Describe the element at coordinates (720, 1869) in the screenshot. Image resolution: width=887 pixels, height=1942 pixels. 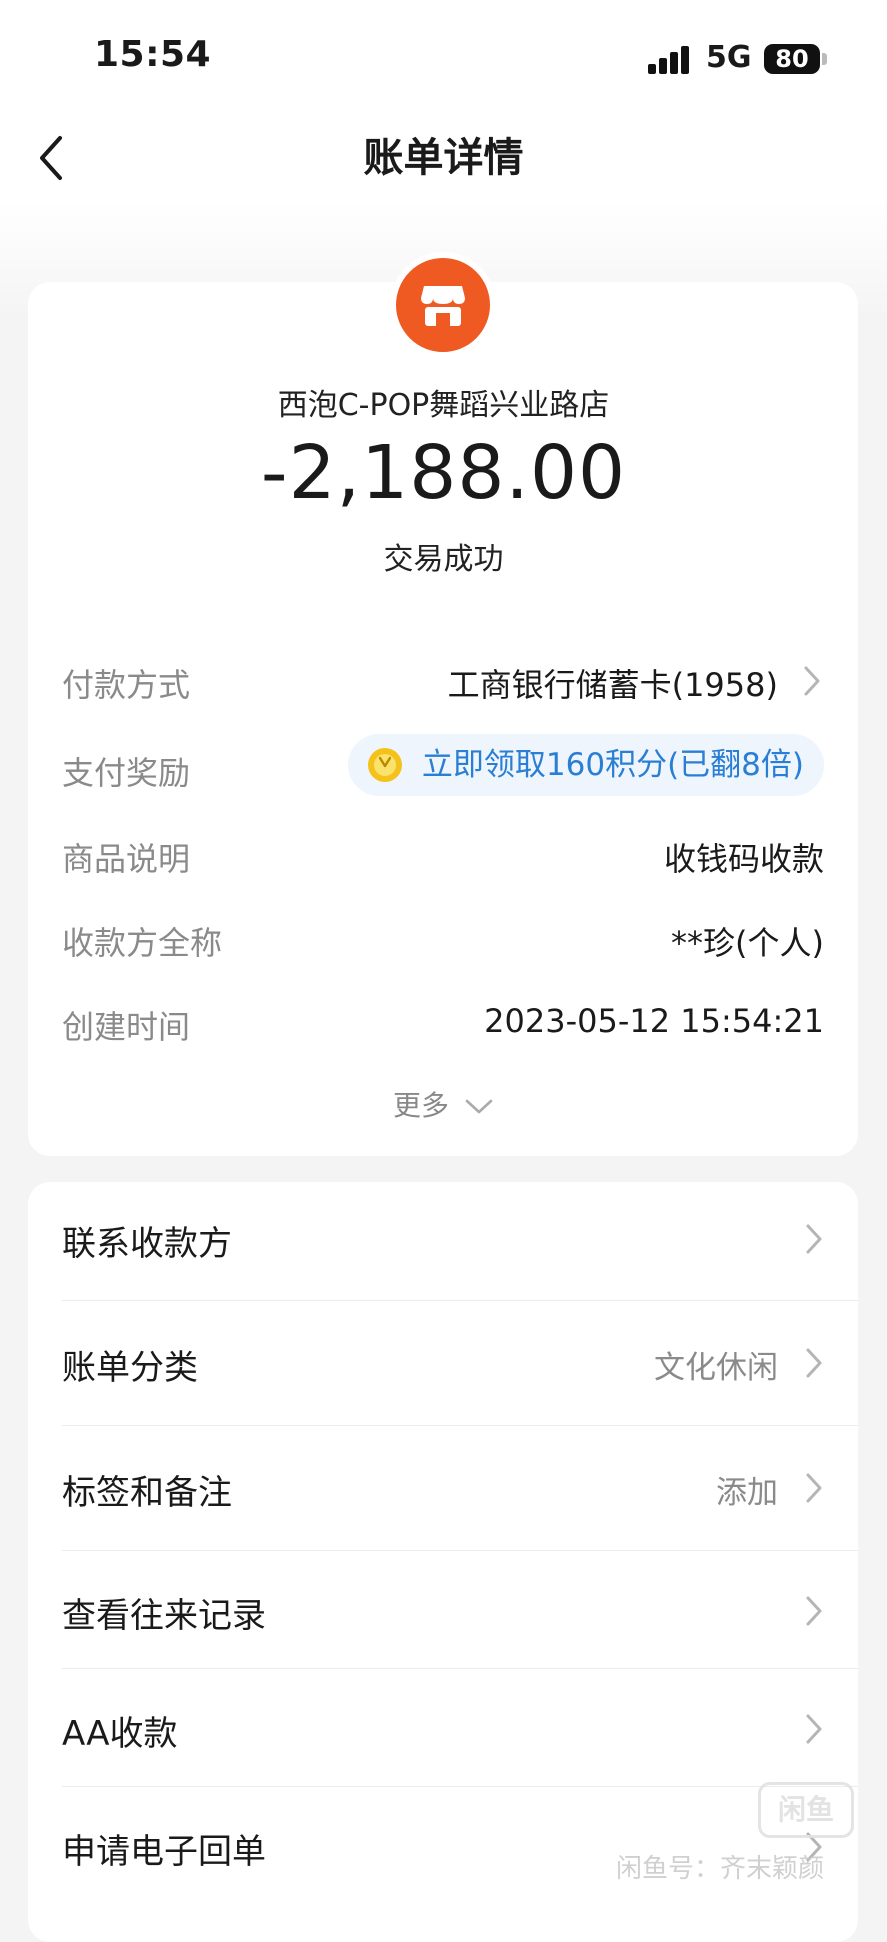
I see `watermark-text: 闲鱼号：齐末颖颜` at that location.